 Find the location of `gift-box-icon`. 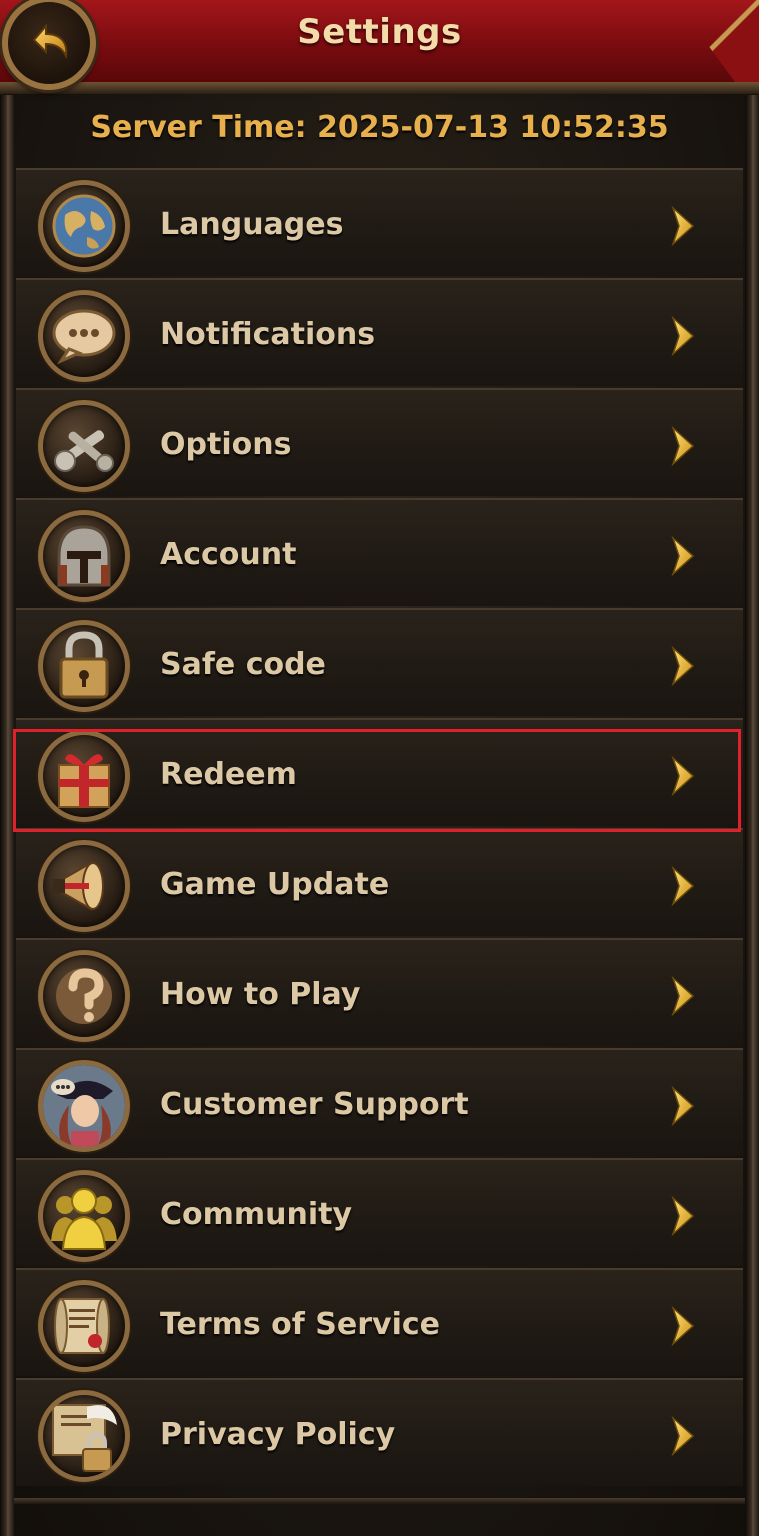

gift-box-icon is located at coordinates (84, 776).